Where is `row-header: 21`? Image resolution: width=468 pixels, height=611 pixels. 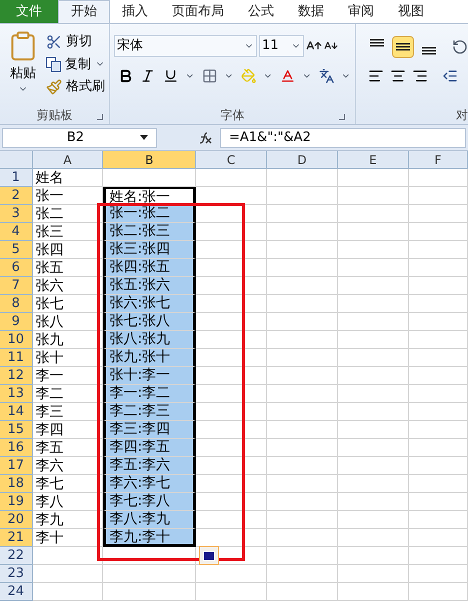
row-header: 21 is located at coordinates (16, 538).